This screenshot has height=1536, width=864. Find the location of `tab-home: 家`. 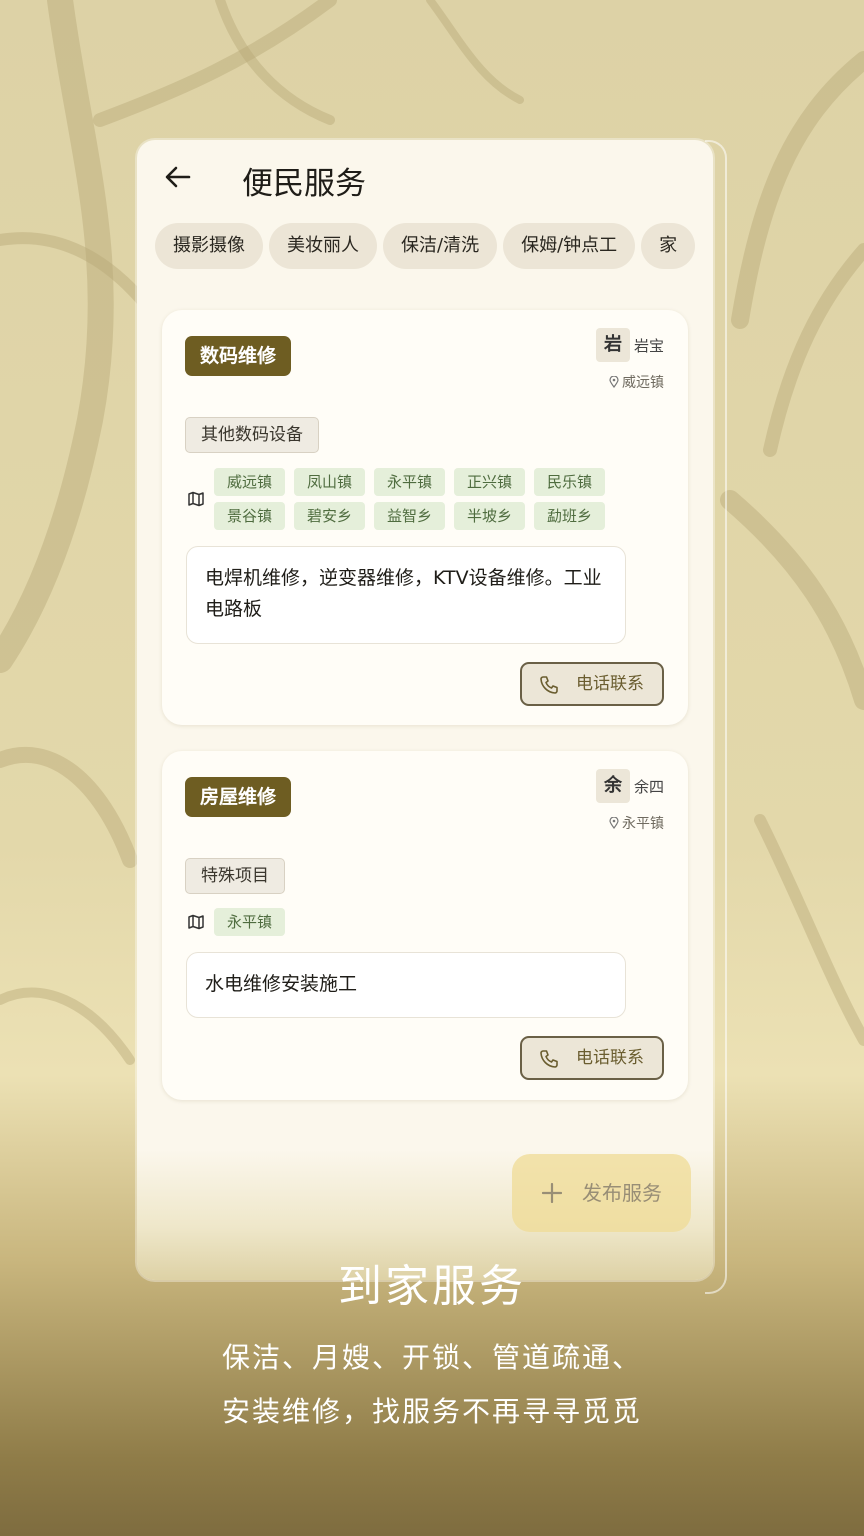

tab-home: 家 is located at coordinates (668, 246).